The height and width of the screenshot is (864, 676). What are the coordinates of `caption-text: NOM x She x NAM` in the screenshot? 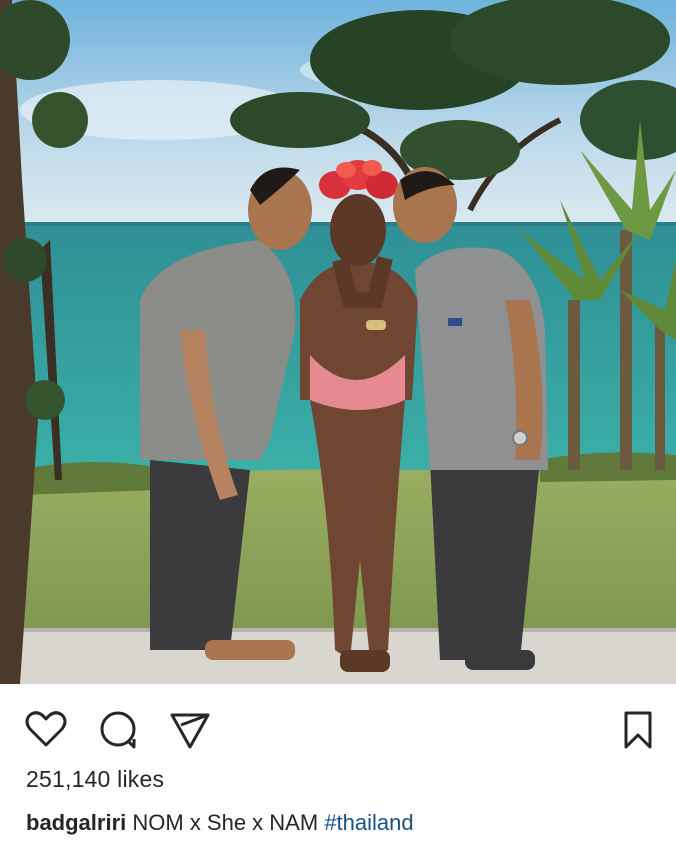 It's located at (225, 822).